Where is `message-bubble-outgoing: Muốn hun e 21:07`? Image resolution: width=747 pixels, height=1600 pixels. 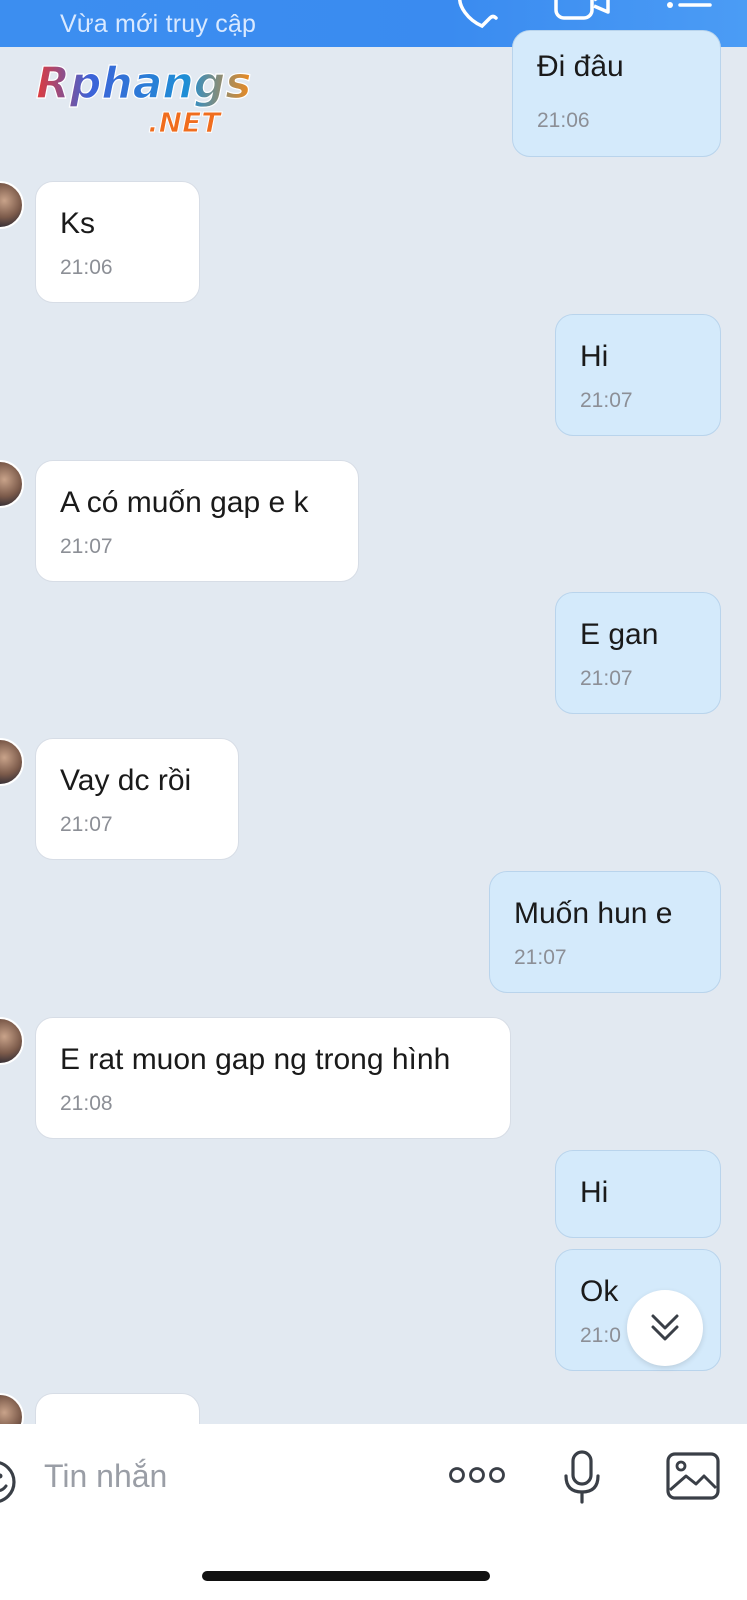 message-bubble-outgoing: Muốn hun e 21:07 is located at coordinates (605, 932).